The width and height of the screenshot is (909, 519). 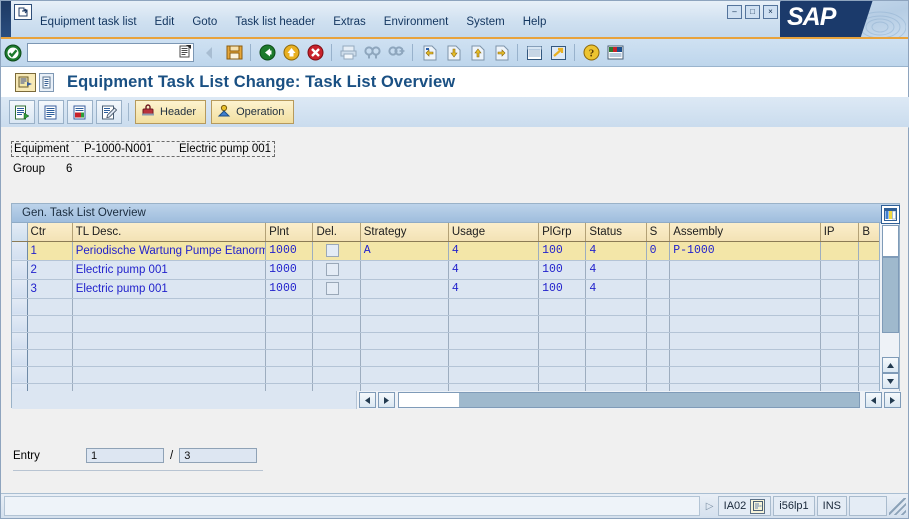 I want to click on table-row: 3 Electric pump 001 1000 4 100 4, so click(x=446, y=289).